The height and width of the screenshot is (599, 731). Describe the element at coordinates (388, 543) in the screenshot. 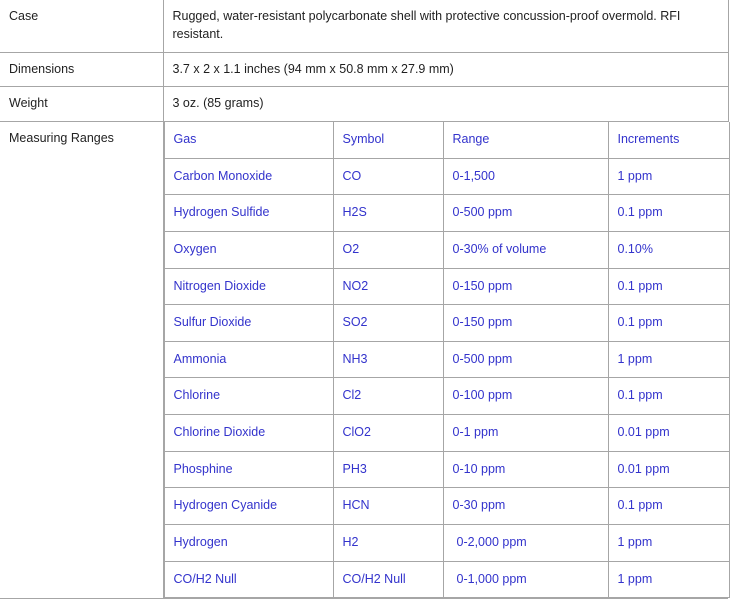

I see `cell-symbol: H2` at that location.